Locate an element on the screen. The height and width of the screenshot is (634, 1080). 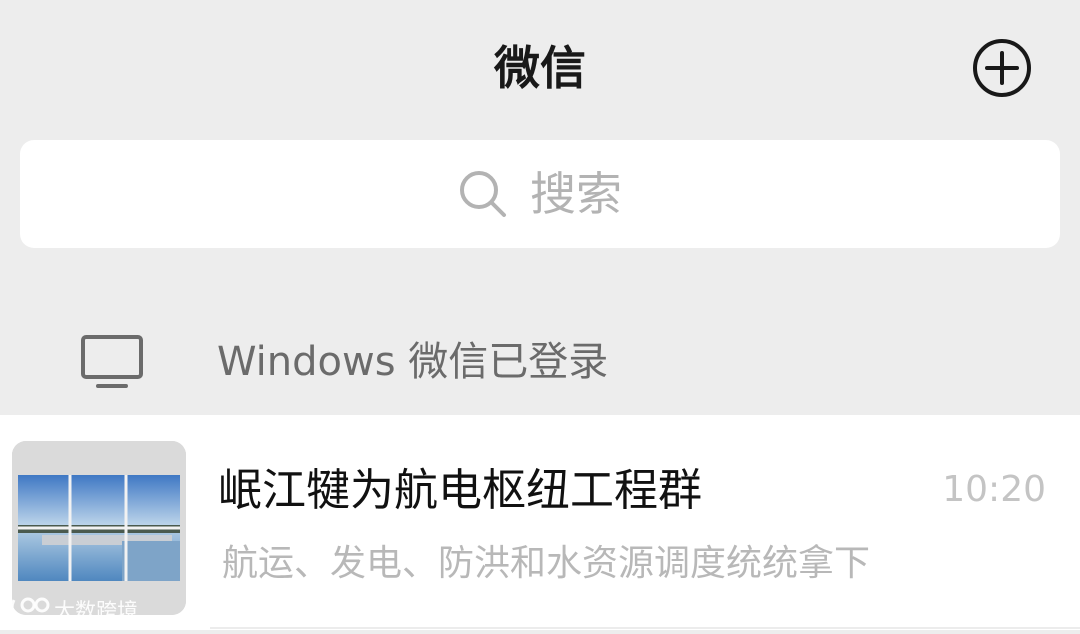
monitor-icon is located at coordinates (112, 361).